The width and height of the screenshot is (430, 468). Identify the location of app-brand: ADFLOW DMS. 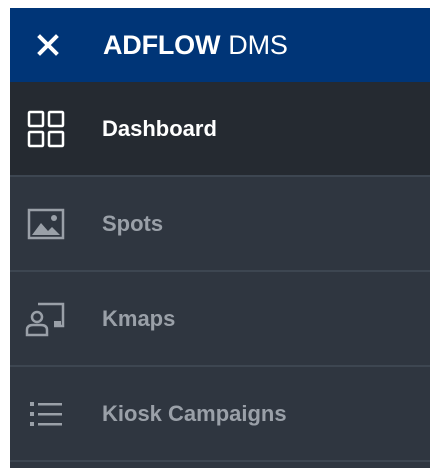
(195, 45).